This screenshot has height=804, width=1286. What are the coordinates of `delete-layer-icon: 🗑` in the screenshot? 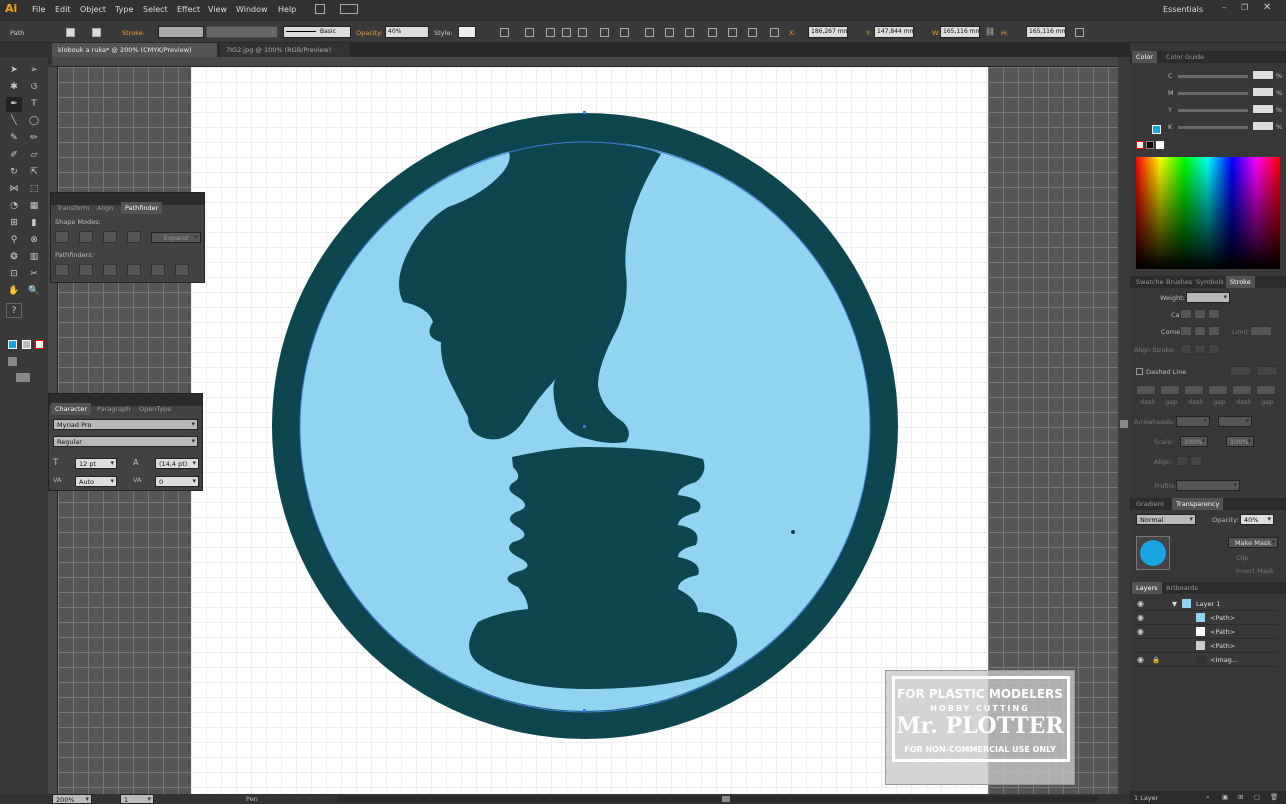 It's located at (1274, 797).